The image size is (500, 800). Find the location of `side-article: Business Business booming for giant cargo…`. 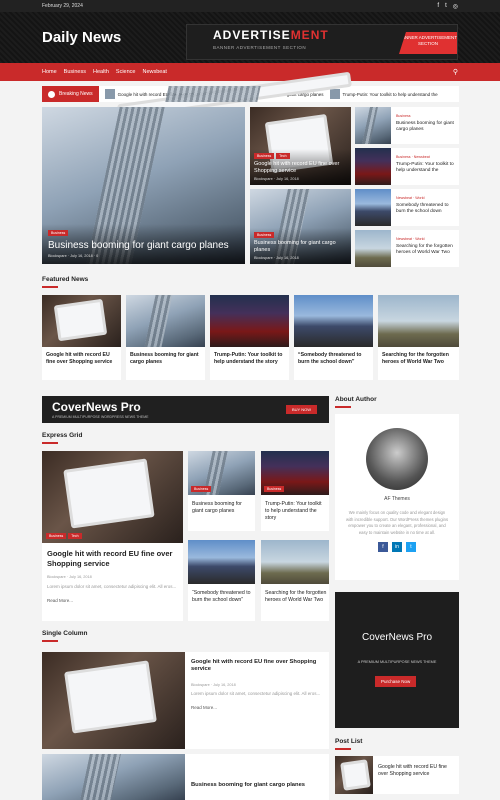

side-article: Business Business booming for giant cargo… is located at coordinates (407, 125).